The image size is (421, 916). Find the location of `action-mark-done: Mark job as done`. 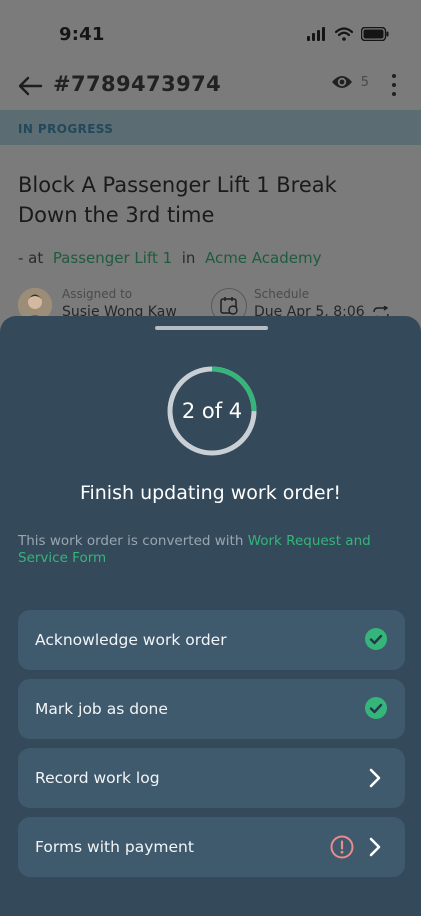

action-mark-done: Mark job as done is located at coordinates (211, 709).